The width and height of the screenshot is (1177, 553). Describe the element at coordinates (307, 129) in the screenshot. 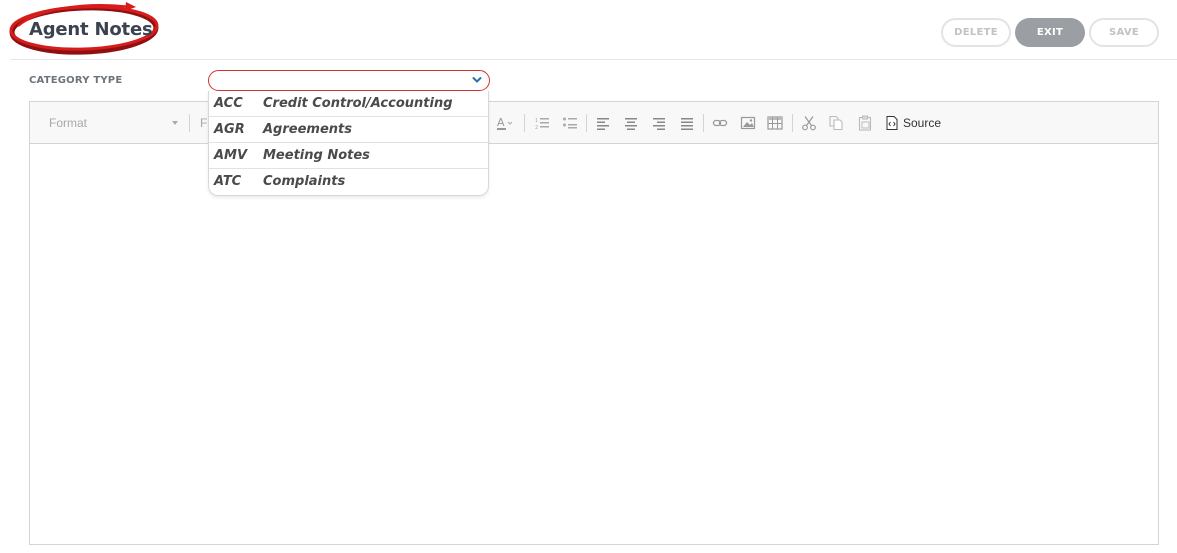

I see `option-name: Agreements` at that location.